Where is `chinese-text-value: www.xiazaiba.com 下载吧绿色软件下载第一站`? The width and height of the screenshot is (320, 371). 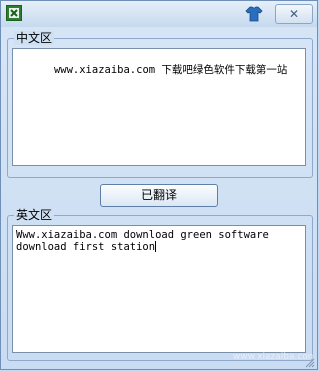 chinese-text-value: www.xiazaiba.com 下载吧绿色软件下载第一站 is located at coordinates (170, 70).